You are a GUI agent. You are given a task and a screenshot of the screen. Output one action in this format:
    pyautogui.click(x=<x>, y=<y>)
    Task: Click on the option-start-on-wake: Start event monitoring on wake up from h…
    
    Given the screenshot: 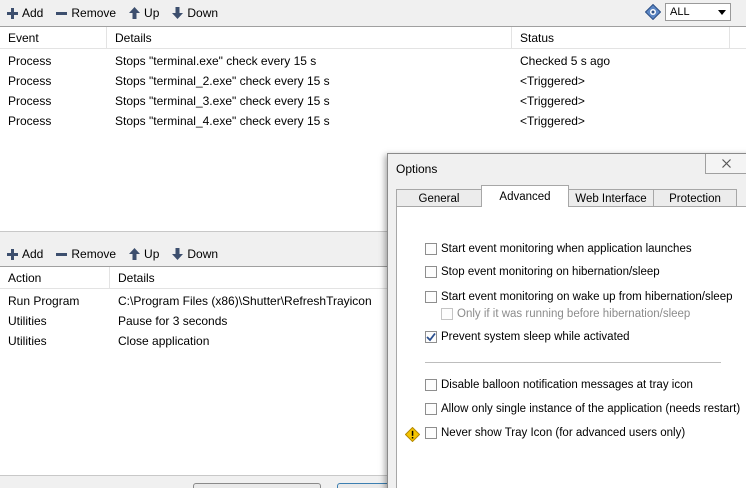 What is the action you would take?
    pyautogui.click(x=579, y=297)
    